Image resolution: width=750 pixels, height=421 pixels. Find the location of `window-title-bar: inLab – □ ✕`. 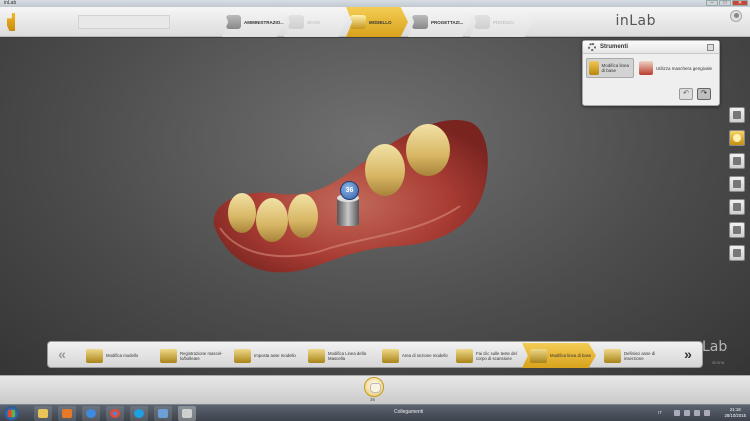

window-title-bar: inLab – □ ✕ is located at coordinates (375, 3).